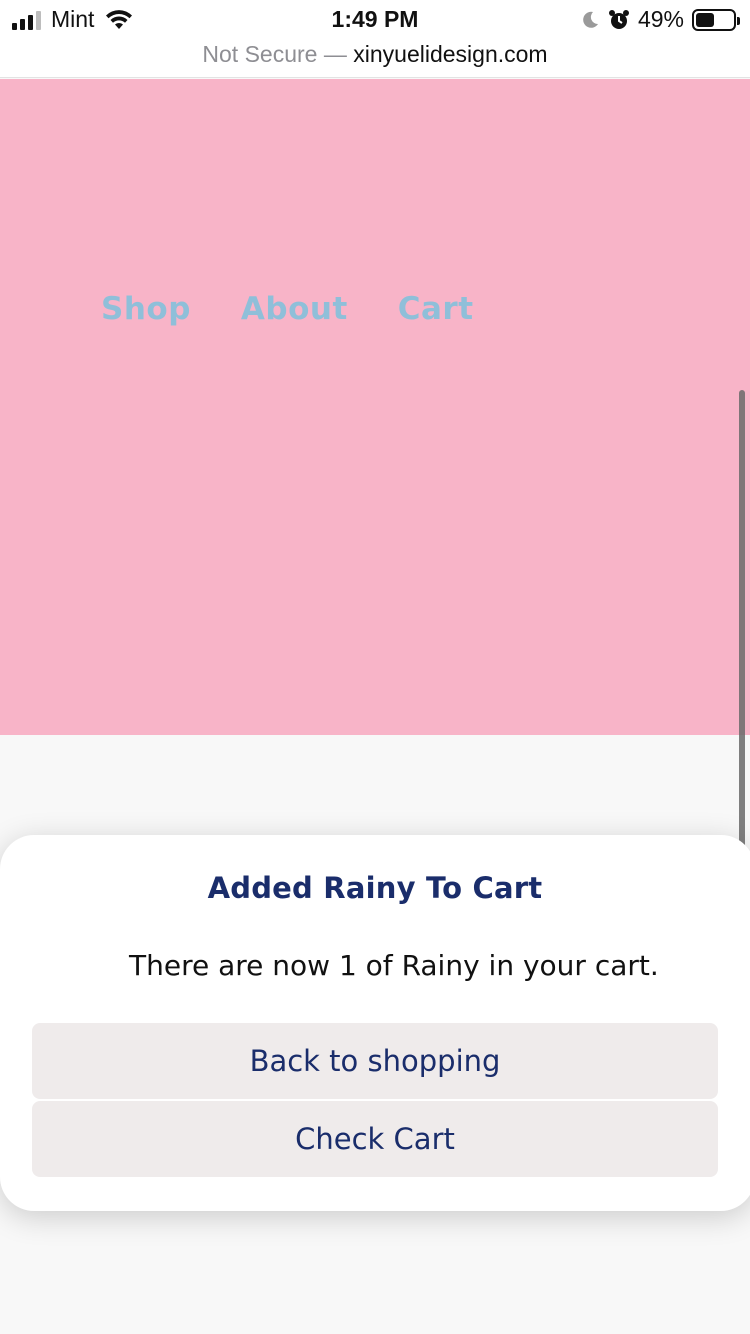  I want to click on url-bar: Not Secure — xinyuelidesign.com, so click(375, 59).